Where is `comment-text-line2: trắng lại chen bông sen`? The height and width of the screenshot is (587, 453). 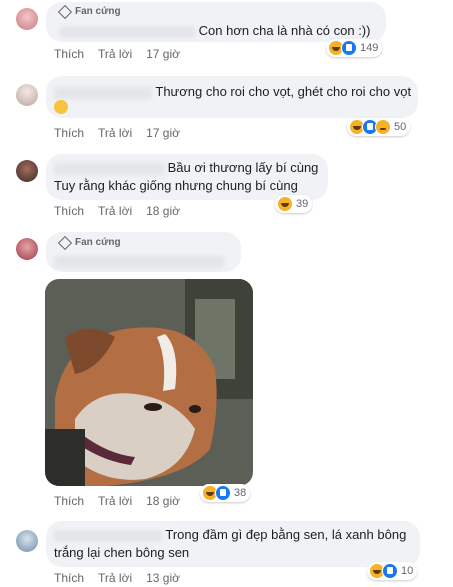 comment-text-line2: trắng lại chen bông sen is located at coordinates (122, 552).